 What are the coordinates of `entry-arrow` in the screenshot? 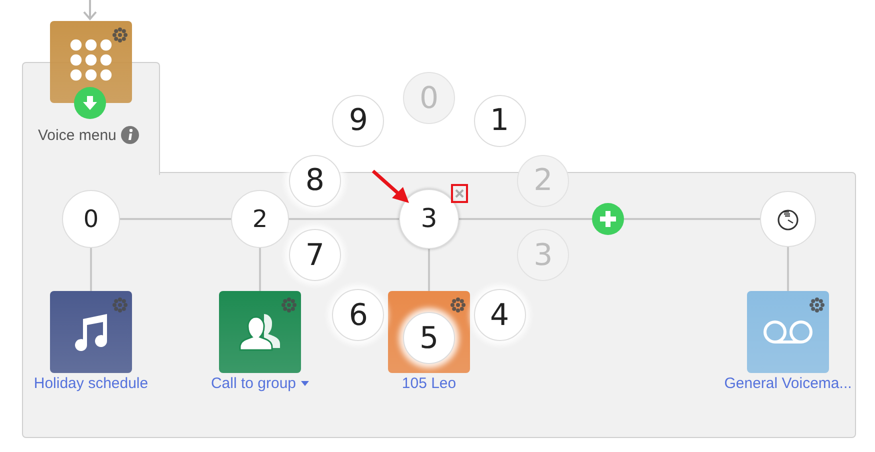 It's located at (90, 10).